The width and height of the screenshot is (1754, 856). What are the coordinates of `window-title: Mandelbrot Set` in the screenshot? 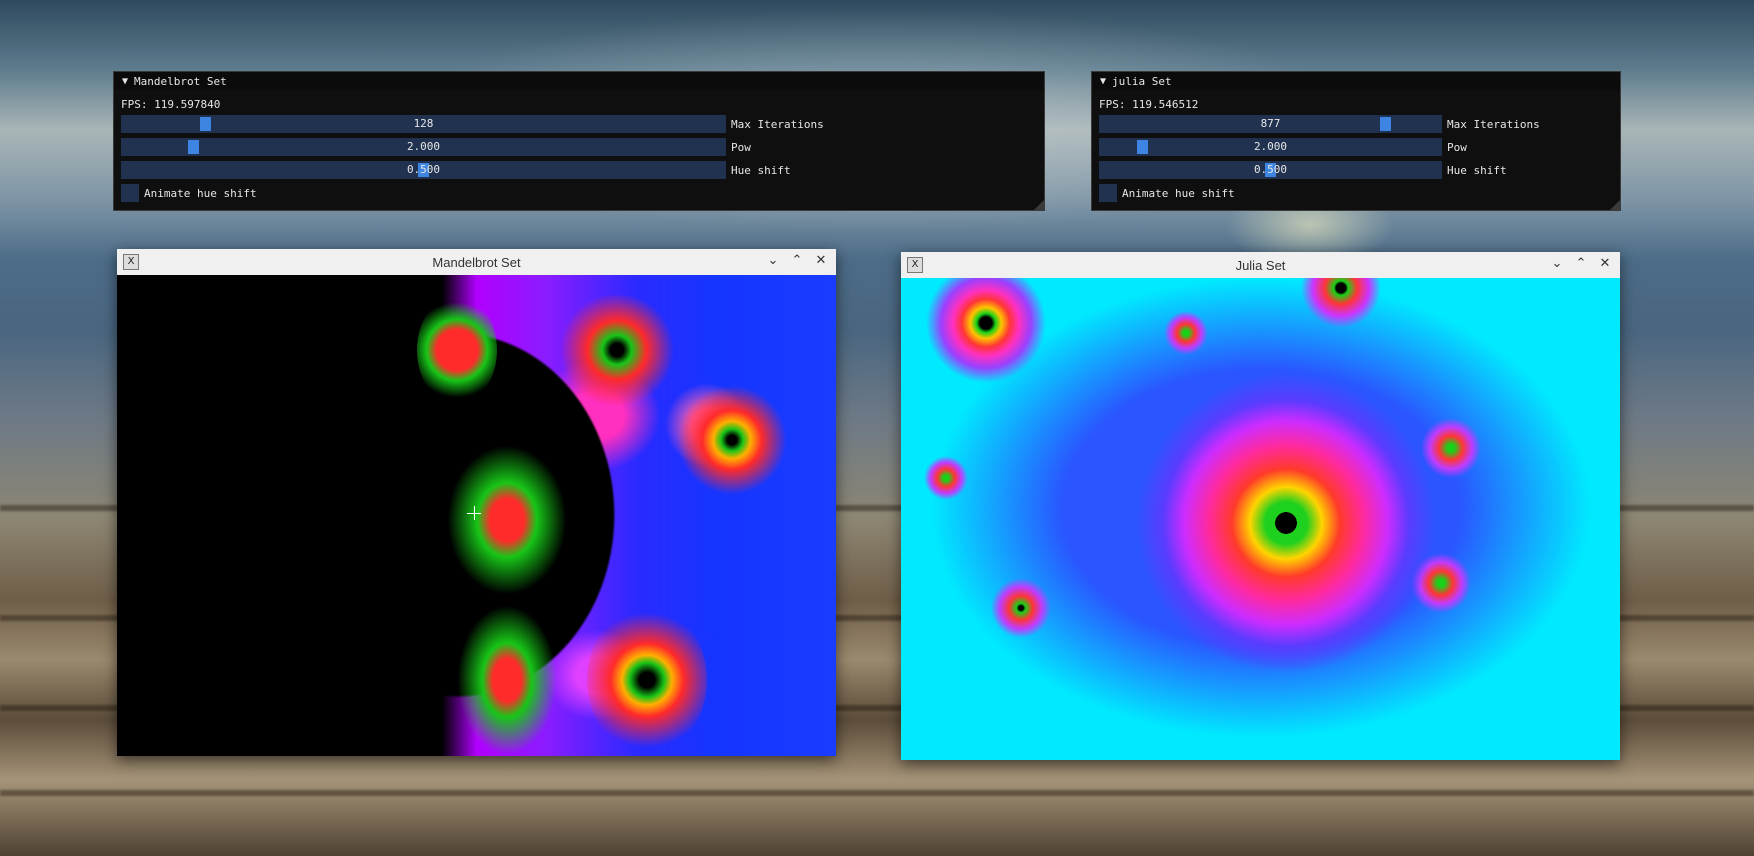 It's located at (476, 262).